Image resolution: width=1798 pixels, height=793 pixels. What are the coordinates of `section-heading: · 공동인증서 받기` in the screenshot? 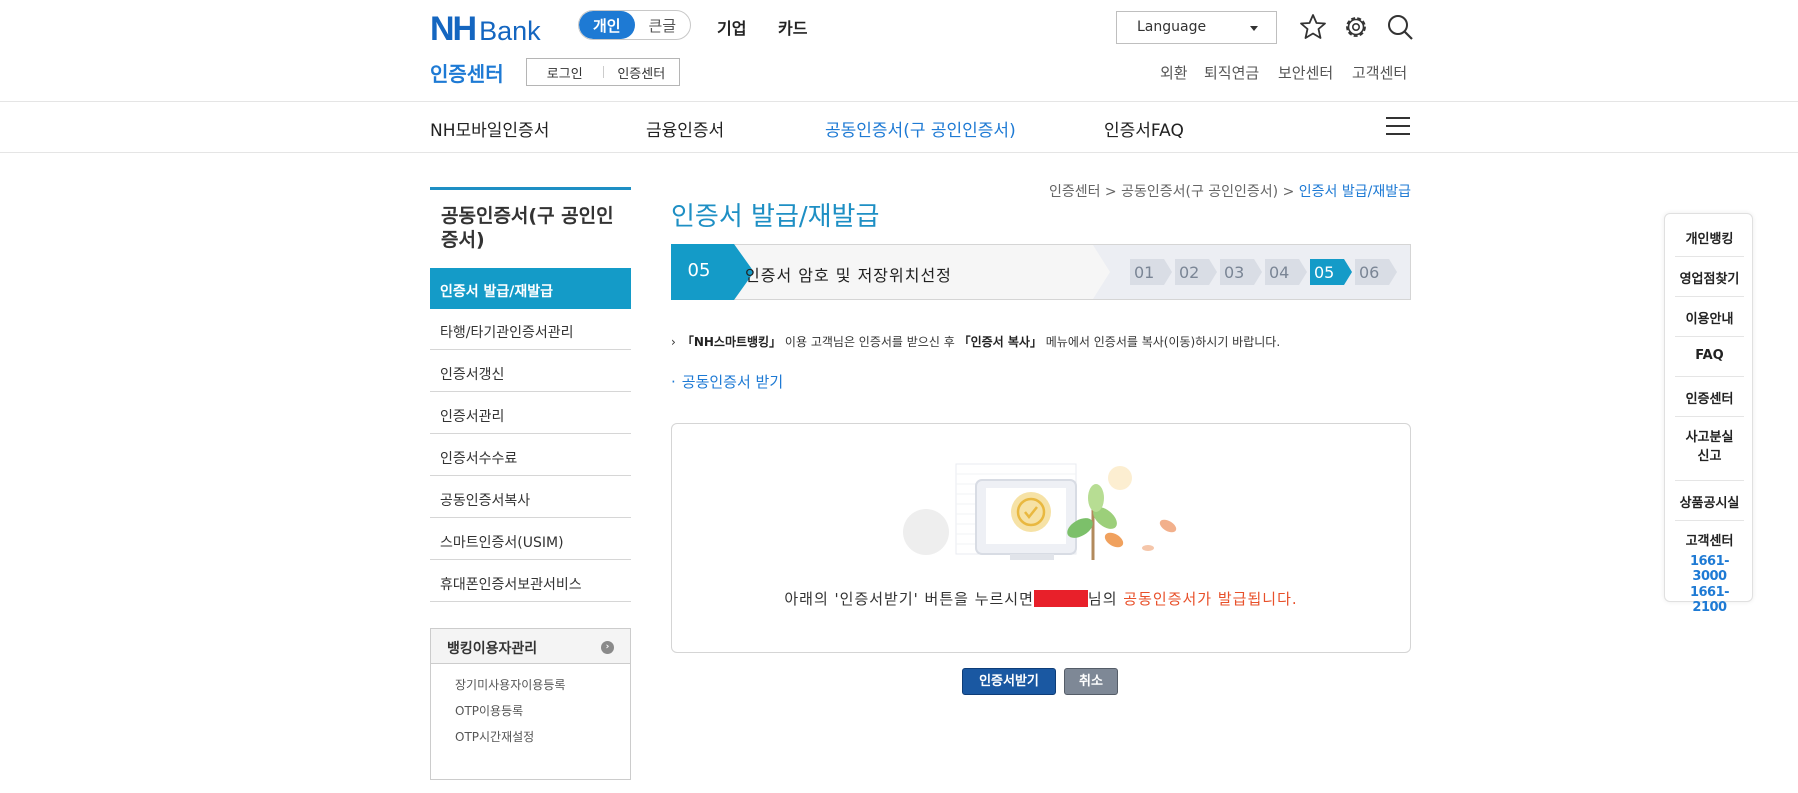 It's located at (727, 382).